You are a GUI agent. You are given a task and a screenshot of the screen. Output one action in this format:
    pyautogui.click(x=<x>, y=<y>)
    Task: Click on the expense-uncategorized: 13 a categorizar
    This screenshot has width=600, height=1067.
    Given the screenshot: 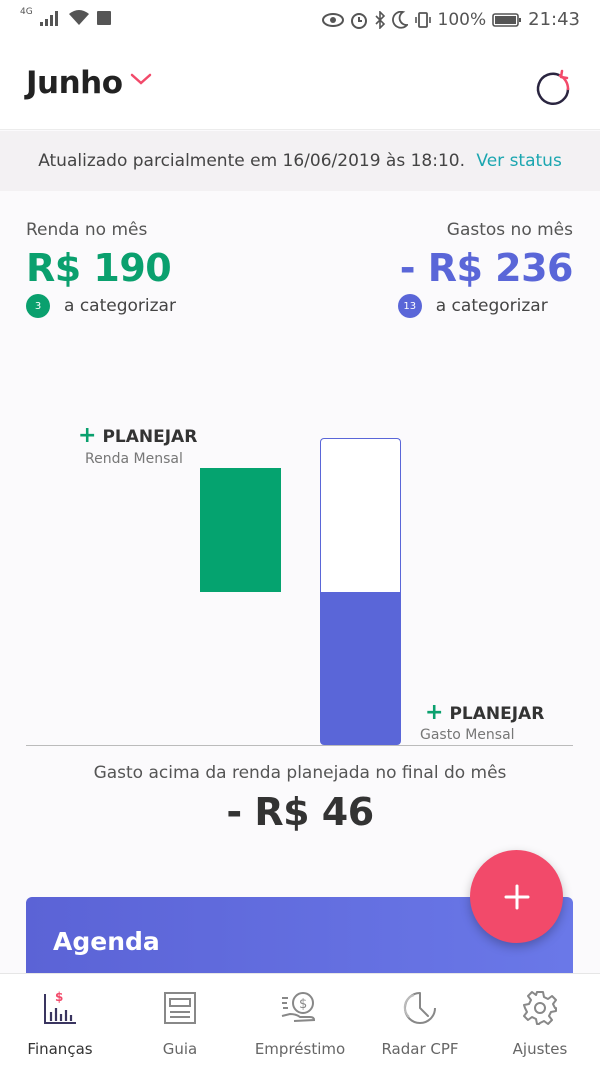 What is the action you would take?
    pyautogui.click(x=485, y=306)
    